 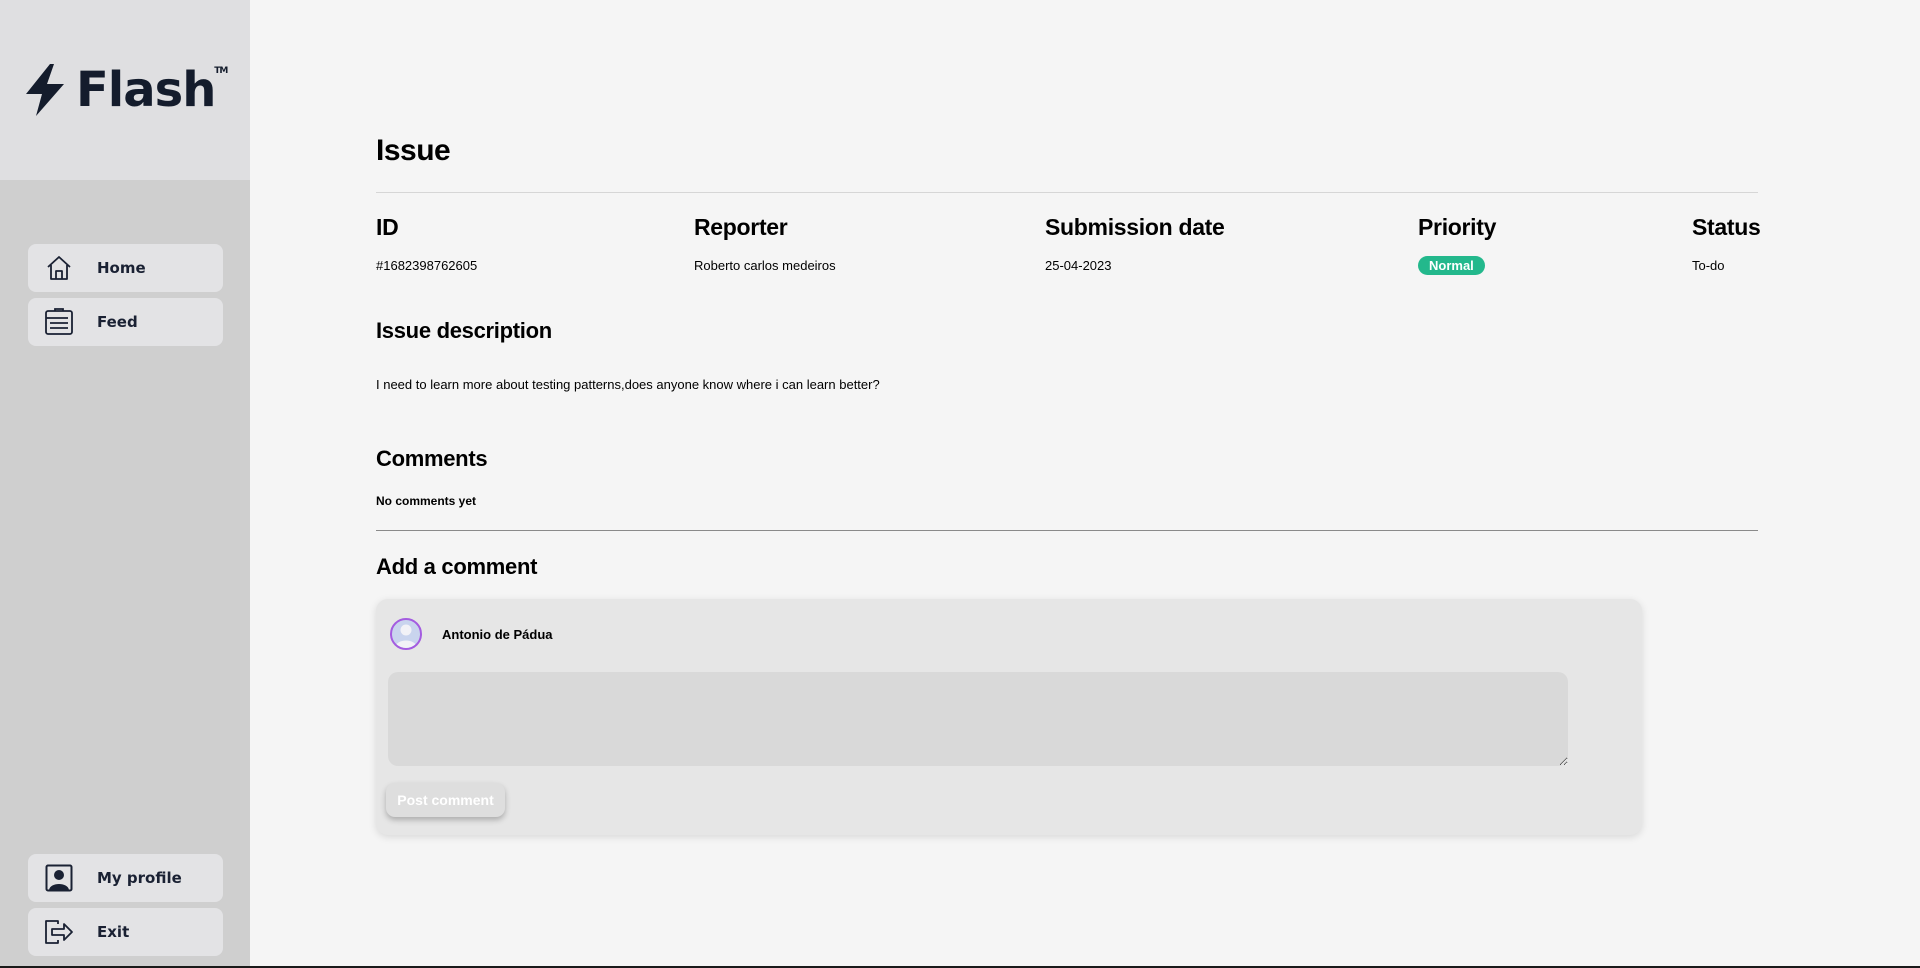 What do you see at coordinates (387, 227) in the screenshot?
I see `id-label: ID` at bounding box center [387, 227].